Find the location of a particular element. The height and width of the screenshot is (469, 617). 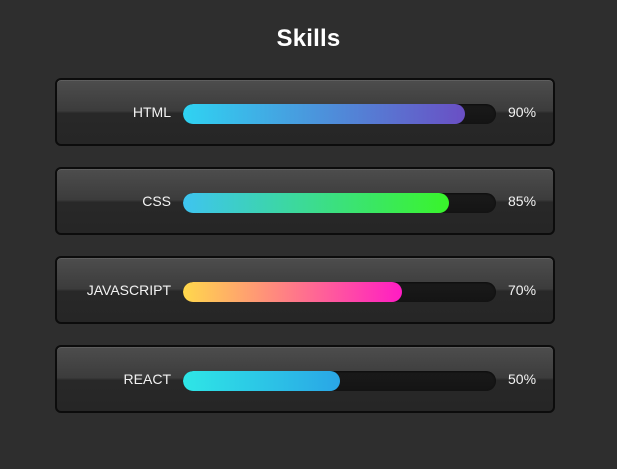

skill-card-html: HTML 90% is located at coordinates (305, 112).